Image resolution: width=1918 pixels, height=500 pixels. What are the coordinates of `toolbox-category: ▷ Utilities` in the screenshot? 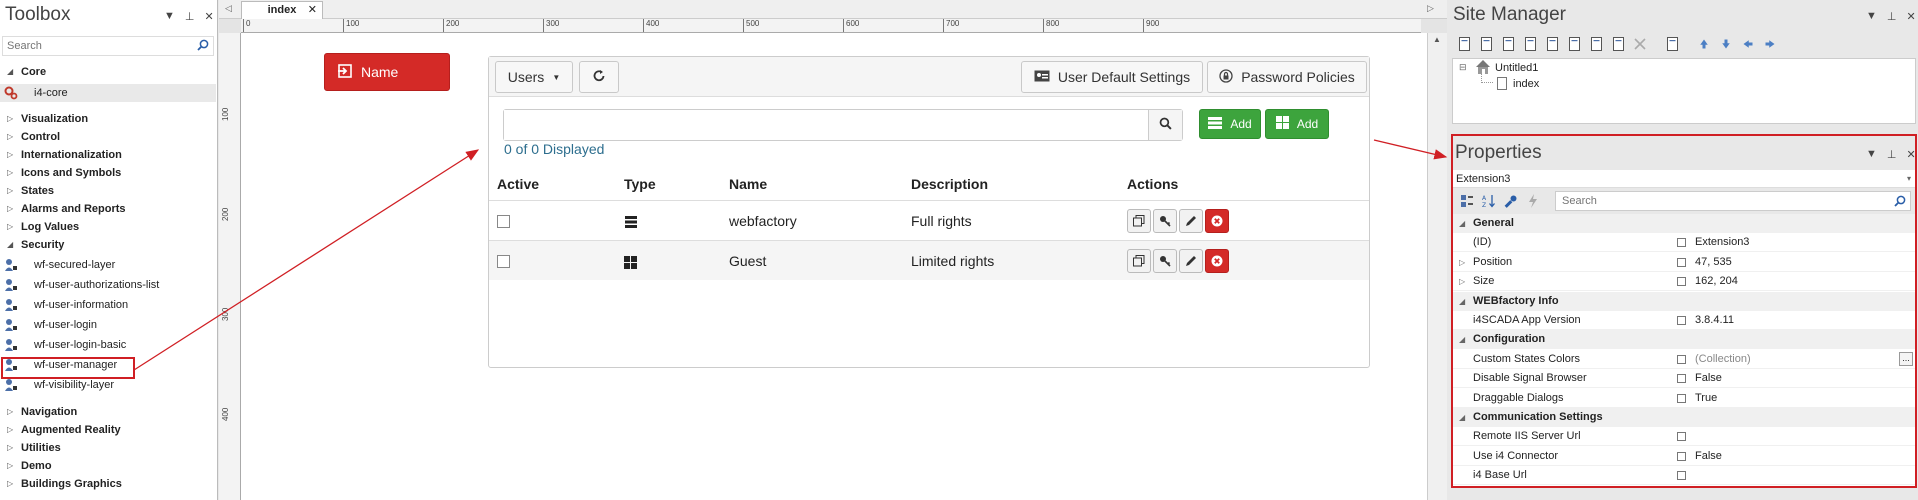 It's located at (108, 448).